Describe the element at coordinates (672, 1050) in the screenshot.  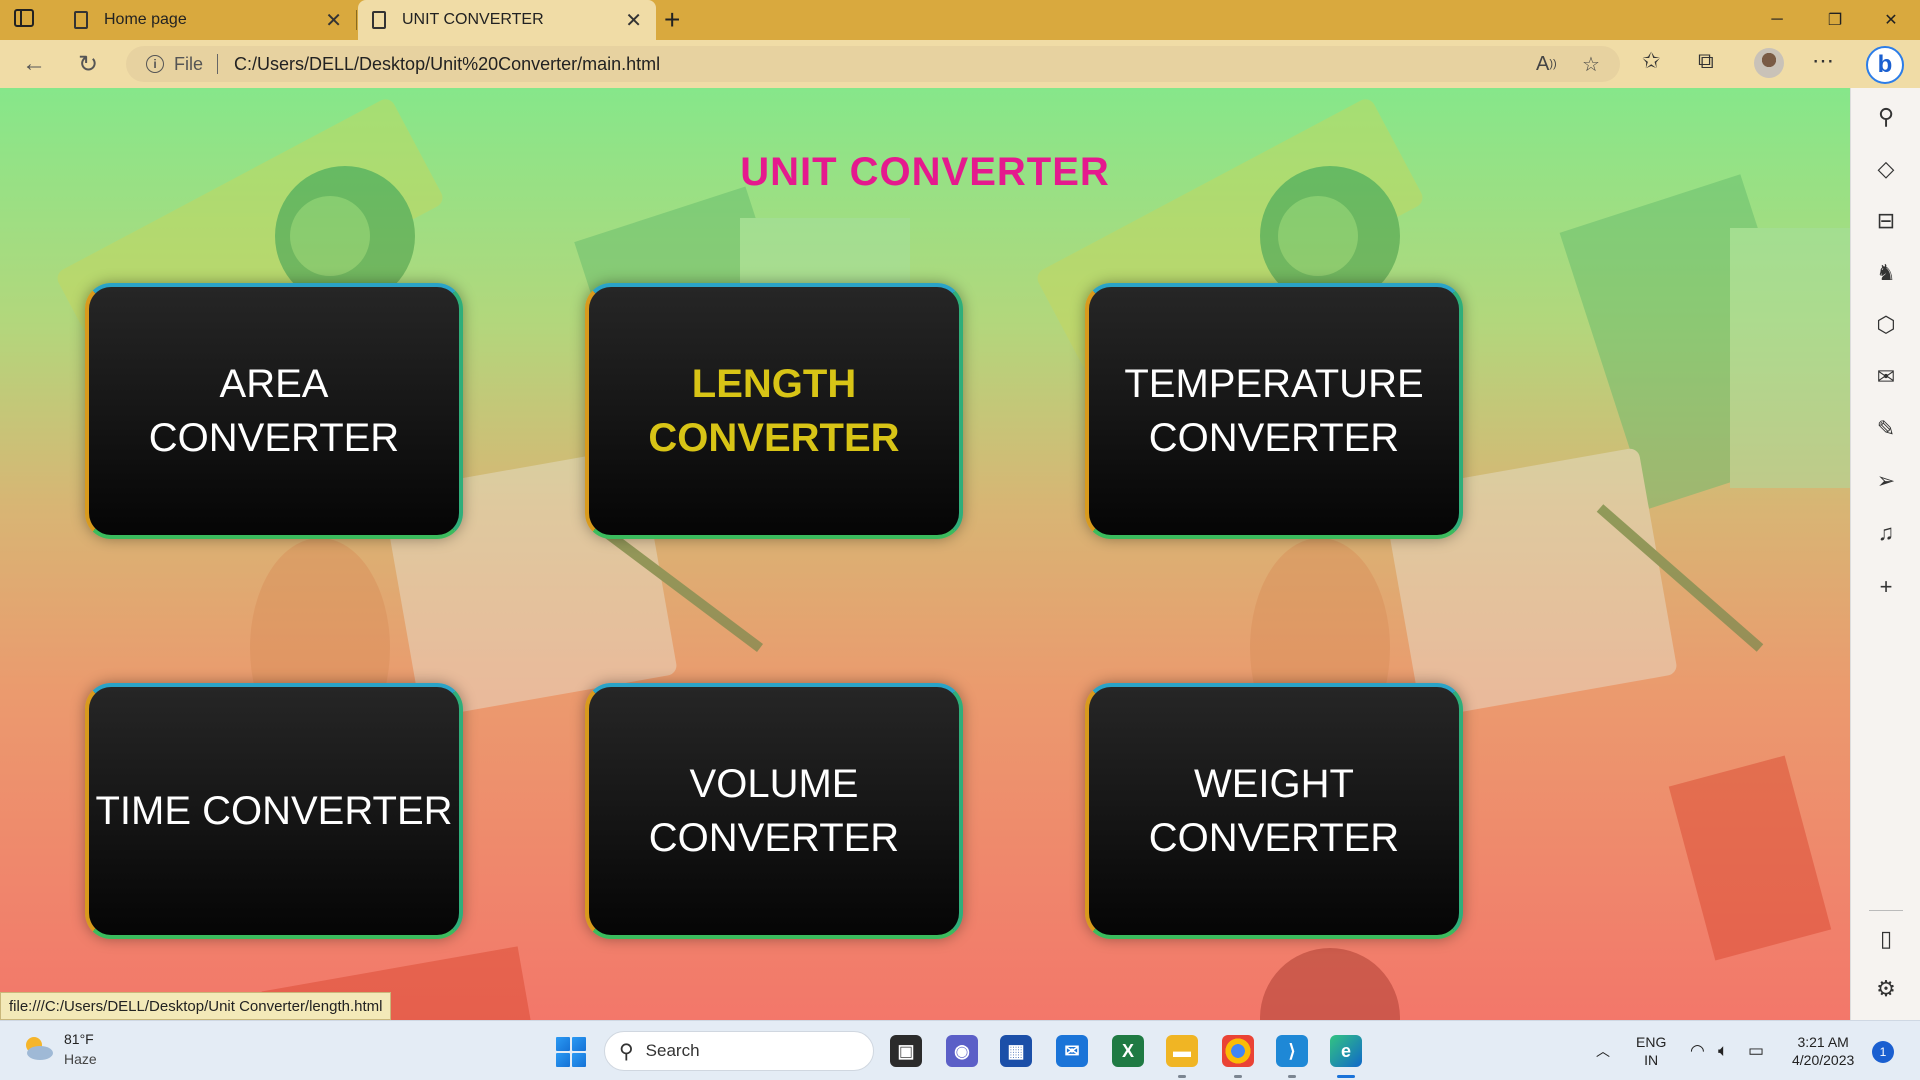
I see `search-label: Search` at that location.